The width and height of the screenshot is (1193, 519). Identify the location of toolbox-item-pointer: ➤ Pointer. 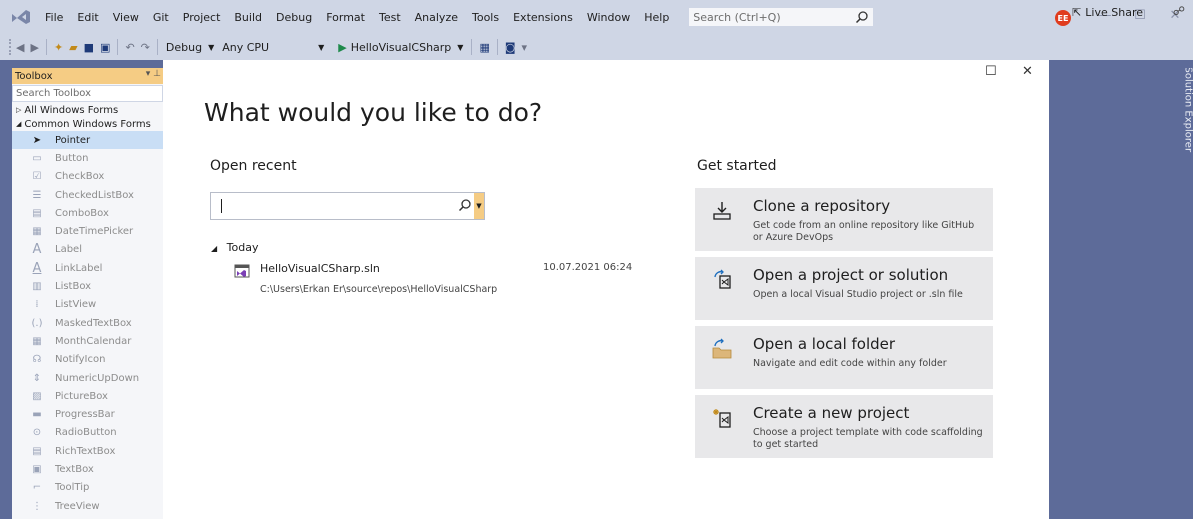
(87, 140).